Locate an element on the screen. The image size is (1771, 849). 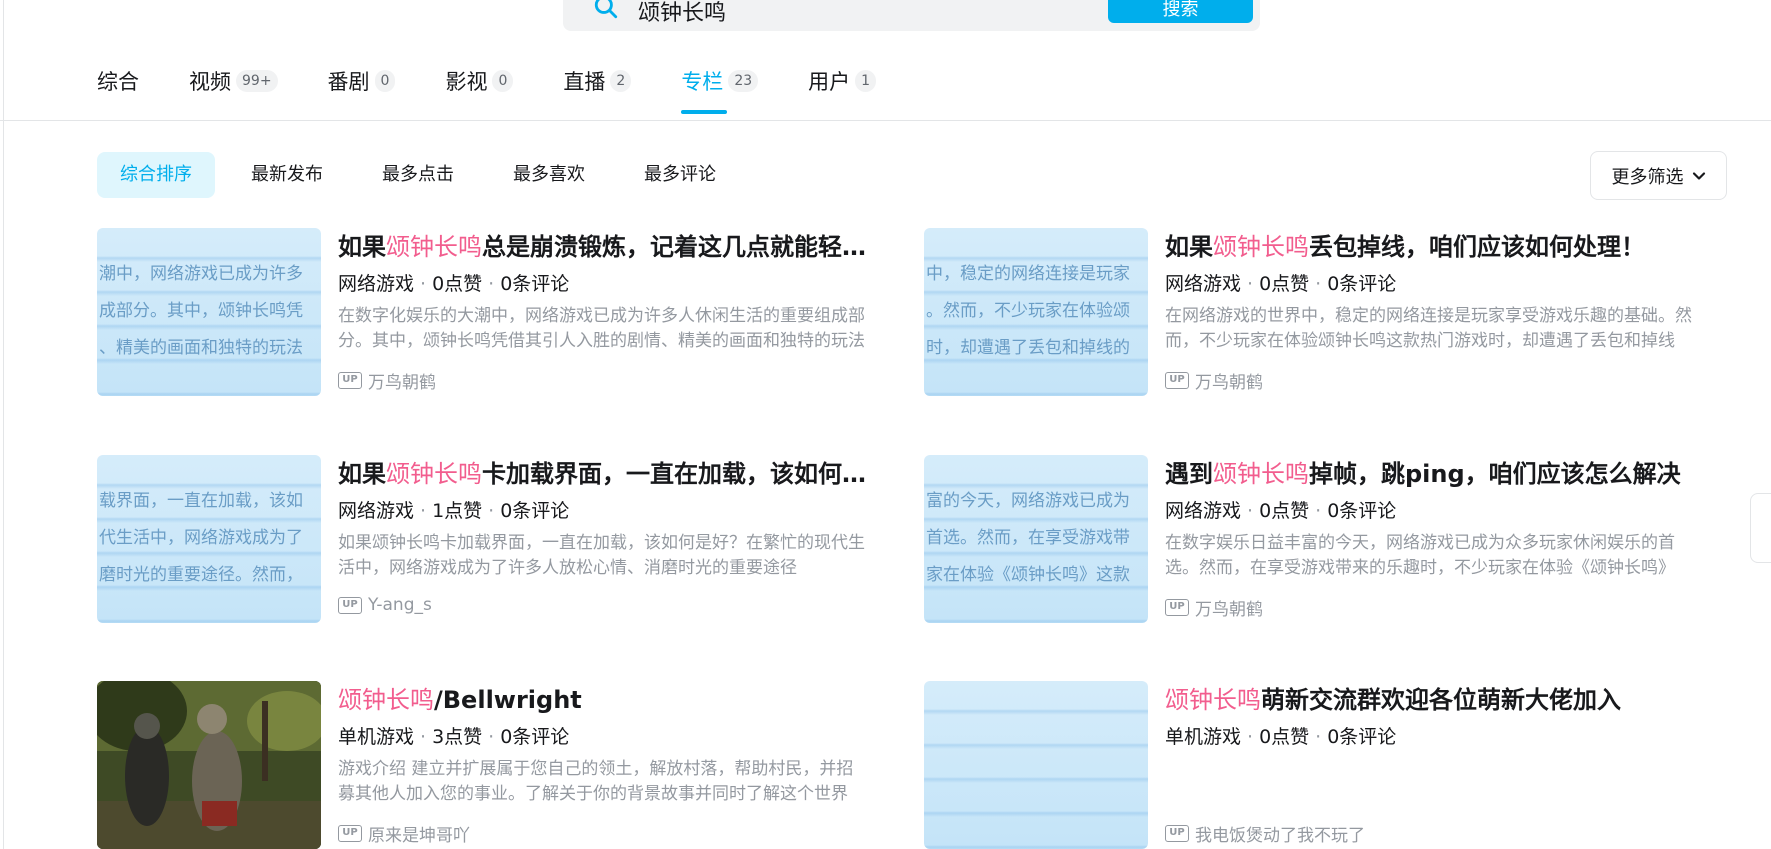
sort-option-1: 最新发布 is located at coordinates (287, 175).